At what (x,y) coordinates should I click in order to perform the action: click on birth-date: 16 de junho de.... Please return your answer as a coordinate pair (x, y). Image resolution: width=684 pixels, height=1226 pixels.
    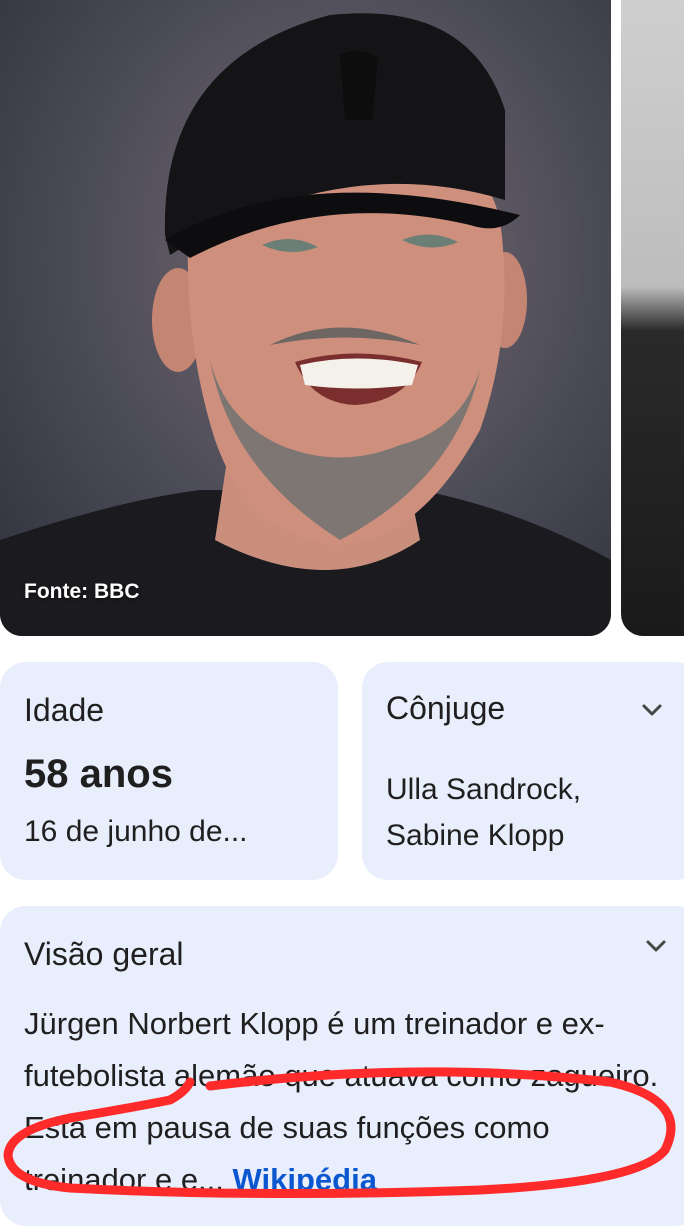
    Looking at the image, I should click on (136, 831).